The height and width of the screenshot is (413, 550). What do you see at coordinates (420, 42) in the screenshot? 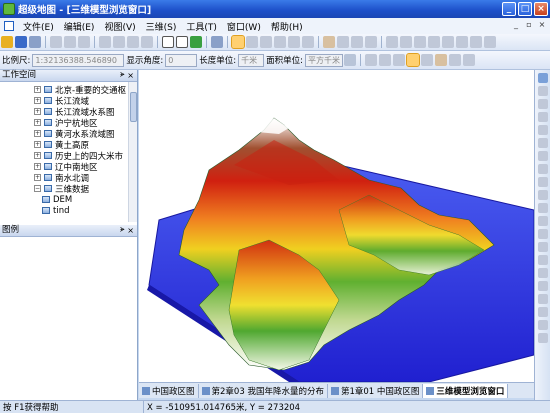
I see `arrow-right-icon` at bounding box center [420, 42].